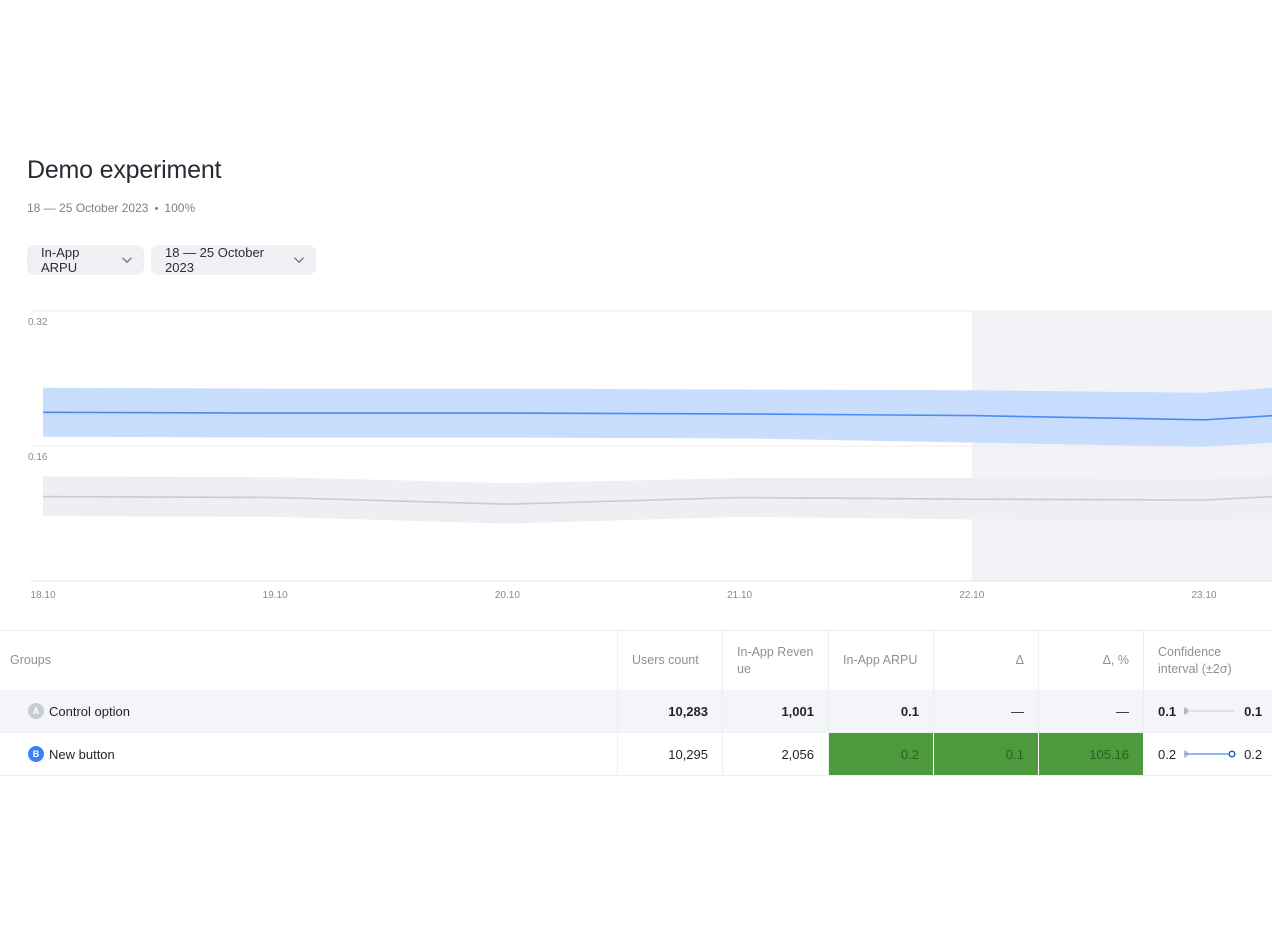 Image resolution: width=1272 pixels, height=936 pixels. Describe the element at coordinates (1091, 711) in the screenshot. I see `delta-pct-cell: —` at that location.